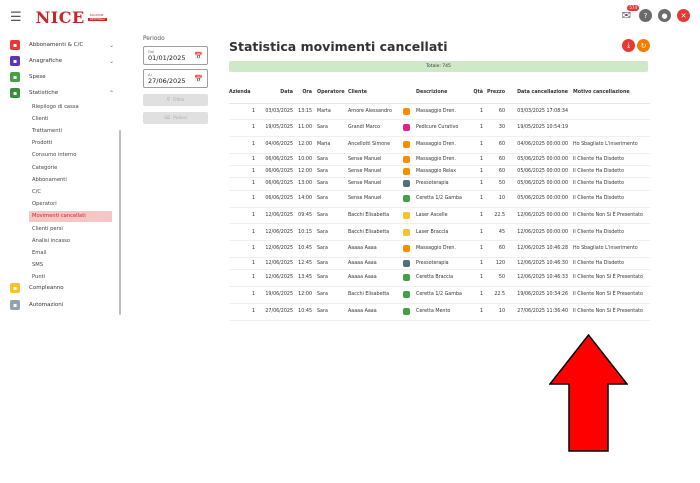 The height and width of the screenshot is (483, 700). I want to click on top-bar: ☰ NICE SOLUZIONI GESTIONALI ✉ 574 ? ● ✕, so click(350, 17).